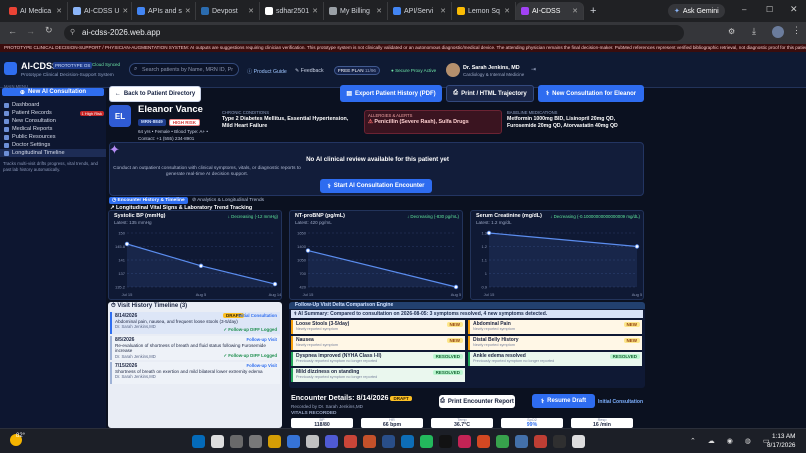 The image size is (806, 453). What do you see at coordinates (106, 64) in the screenshot?
I see `cloud-sync-badge: Cloud Synced` at bounding box center [106, 64].